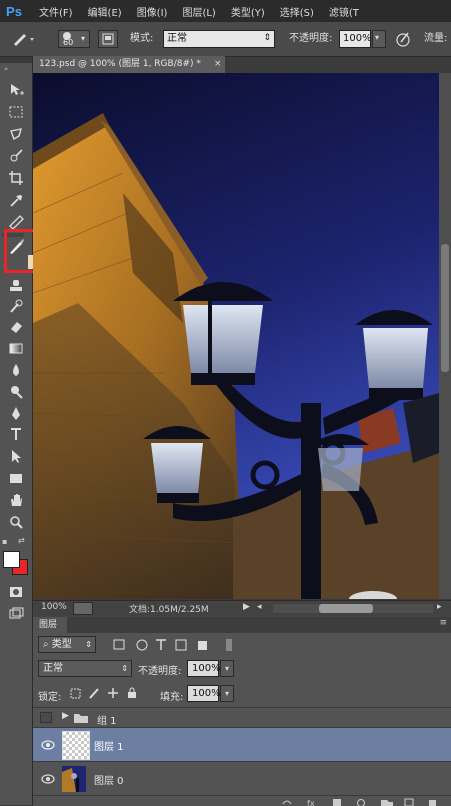 The image size is (451, 806). What do you see at coordinates (242, 717) in the screenshot?
I see `layer-row-group: ▶ 组 1` at bounding box center [242, 717].